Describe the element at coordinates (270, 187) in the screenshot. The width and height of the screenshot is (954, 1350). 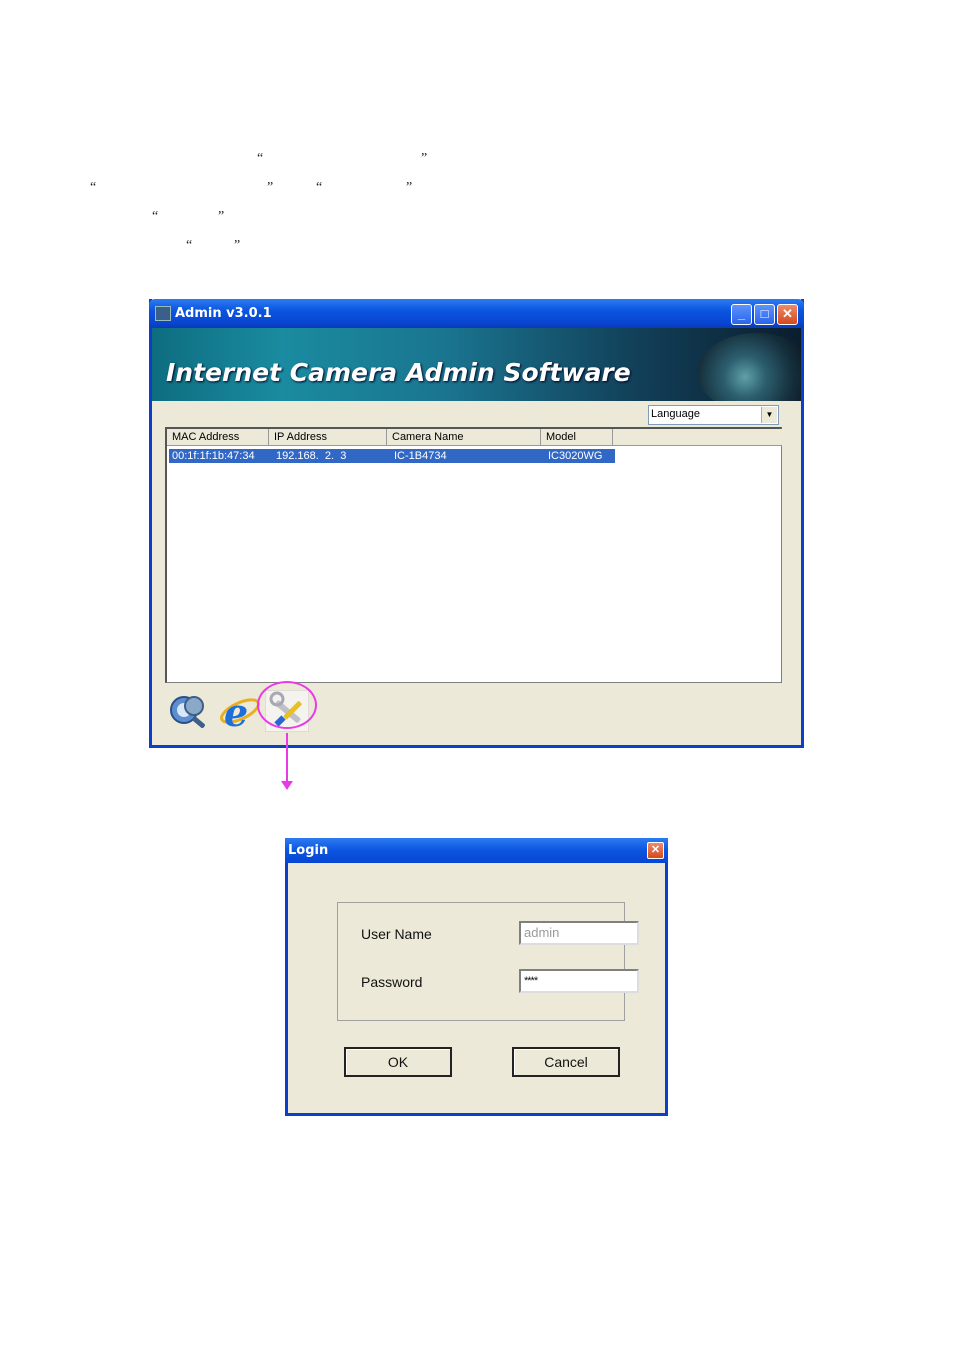
I see `quote-close-2: ”` at that location.